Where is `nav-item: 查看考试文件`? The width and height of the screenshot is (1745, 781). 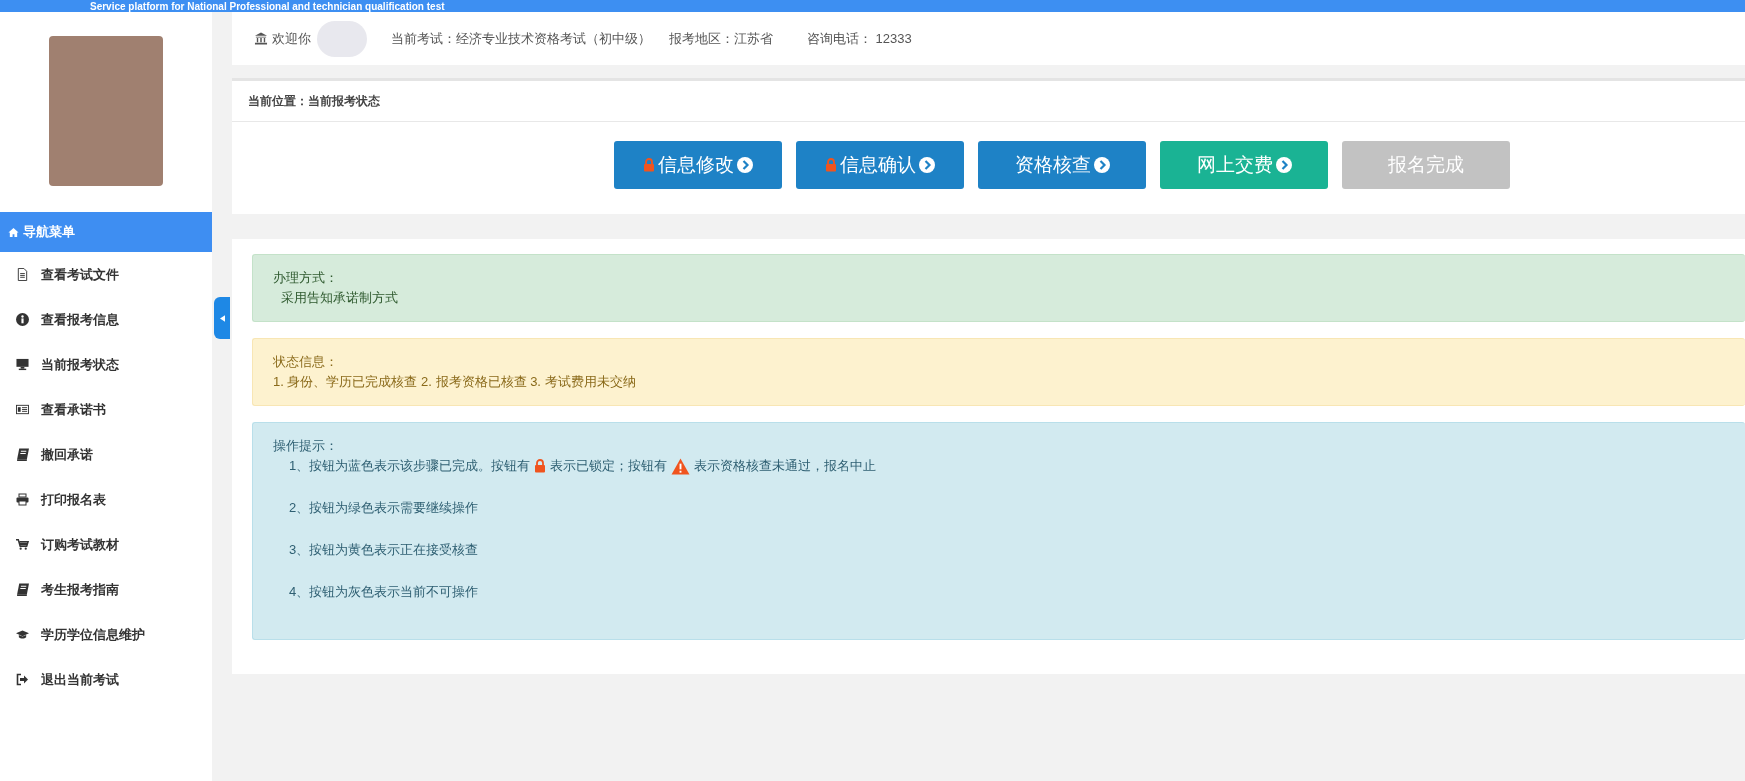
nav-item: 查看考试文件 is located at coordinates (106, 274).